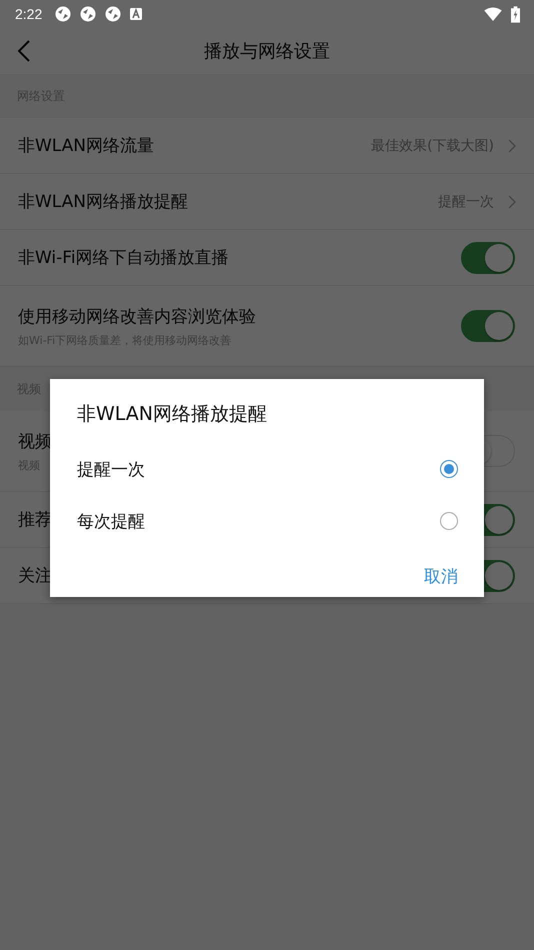 This screenshot has width=534, height=950. Describe the element at coordinates (267, 51) in the screenshot. I see `page-title: 播放与网络设置` at that location.